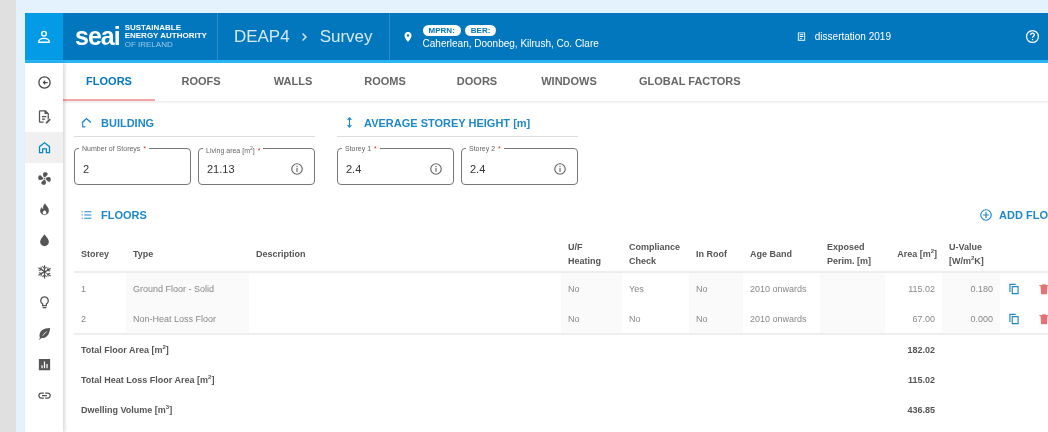  What do you see at coordinates (781, 254) in the screenshot?
I see `column-header: Age Band` at bounding box center [781, 254].